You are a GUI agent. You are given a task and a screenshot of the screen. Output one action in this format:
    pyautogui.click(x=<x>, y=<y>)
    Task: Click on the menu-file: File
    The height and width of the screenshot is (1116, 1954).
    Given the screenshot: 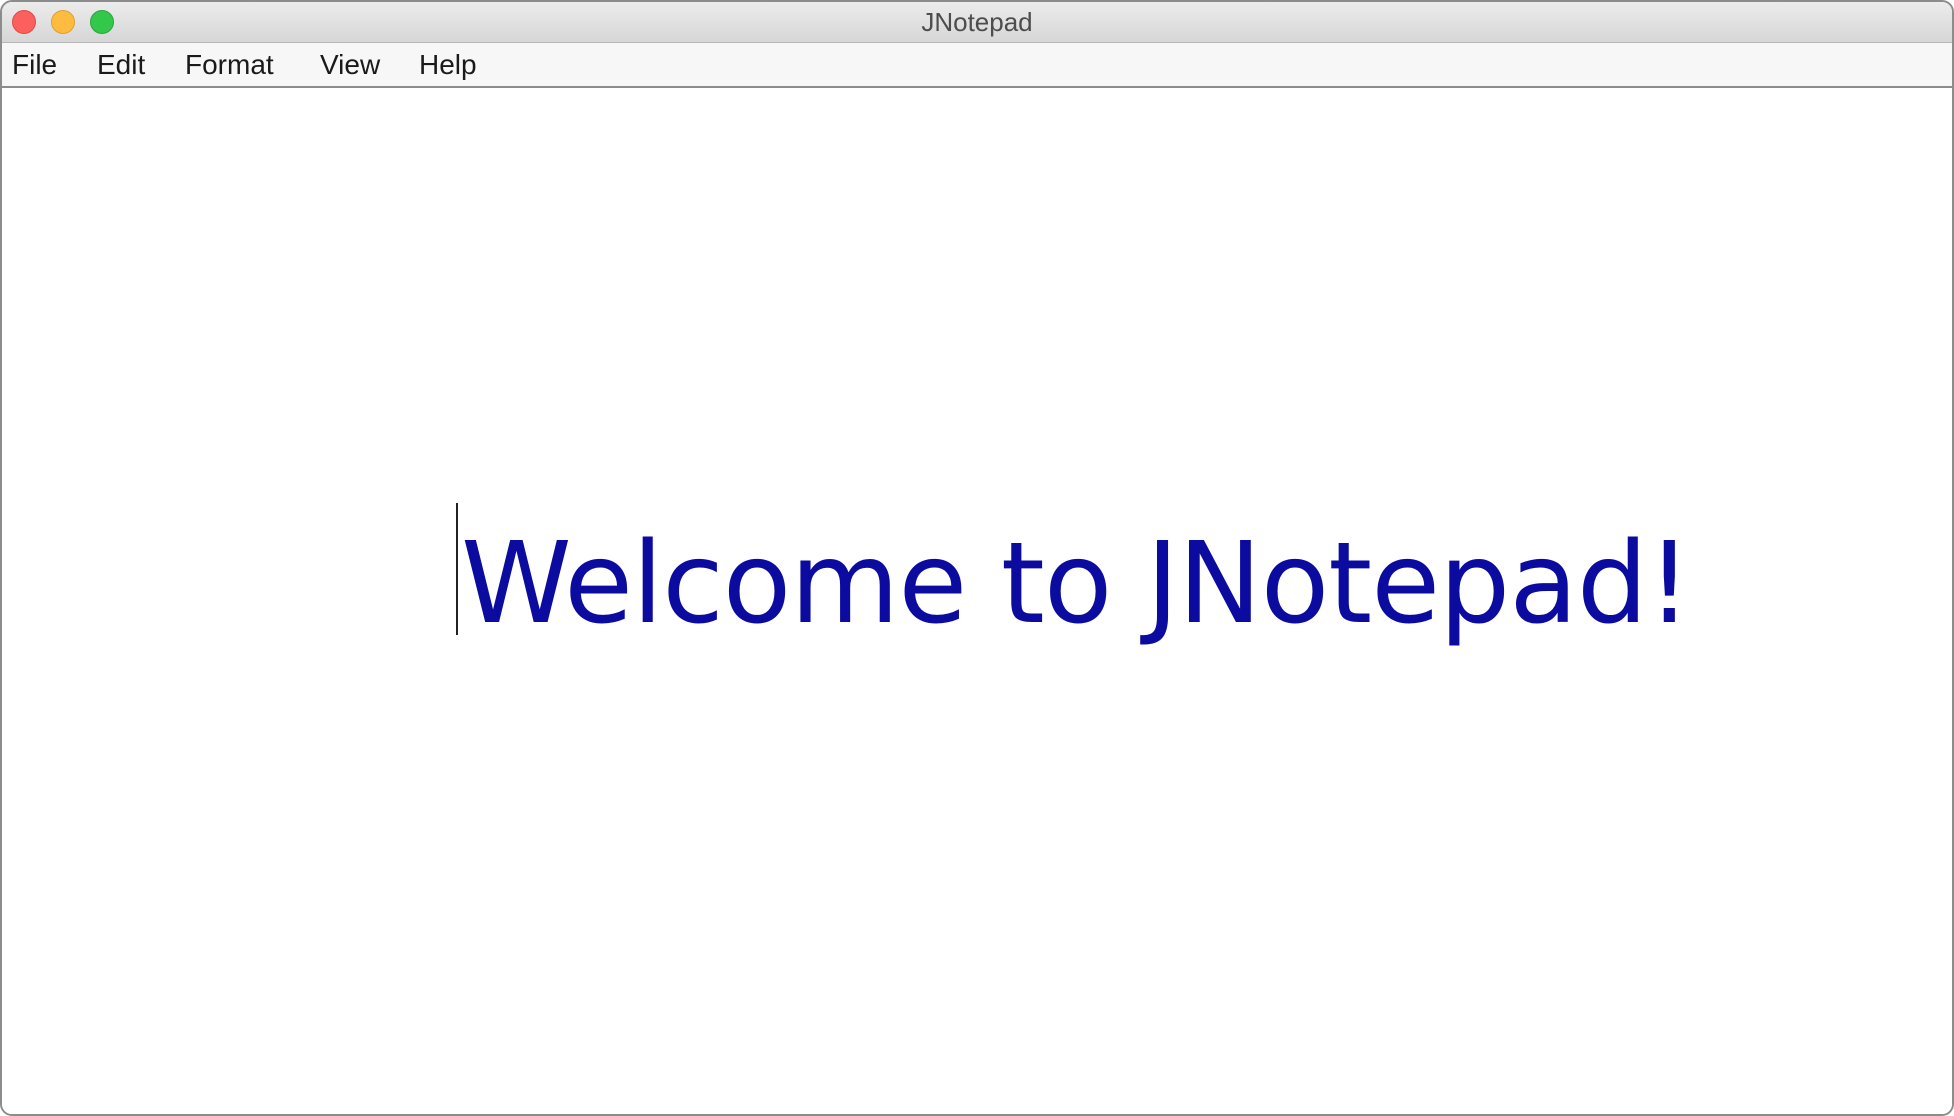 What is the action you would take?
    pyautogui.click(x=34, y=64)
    